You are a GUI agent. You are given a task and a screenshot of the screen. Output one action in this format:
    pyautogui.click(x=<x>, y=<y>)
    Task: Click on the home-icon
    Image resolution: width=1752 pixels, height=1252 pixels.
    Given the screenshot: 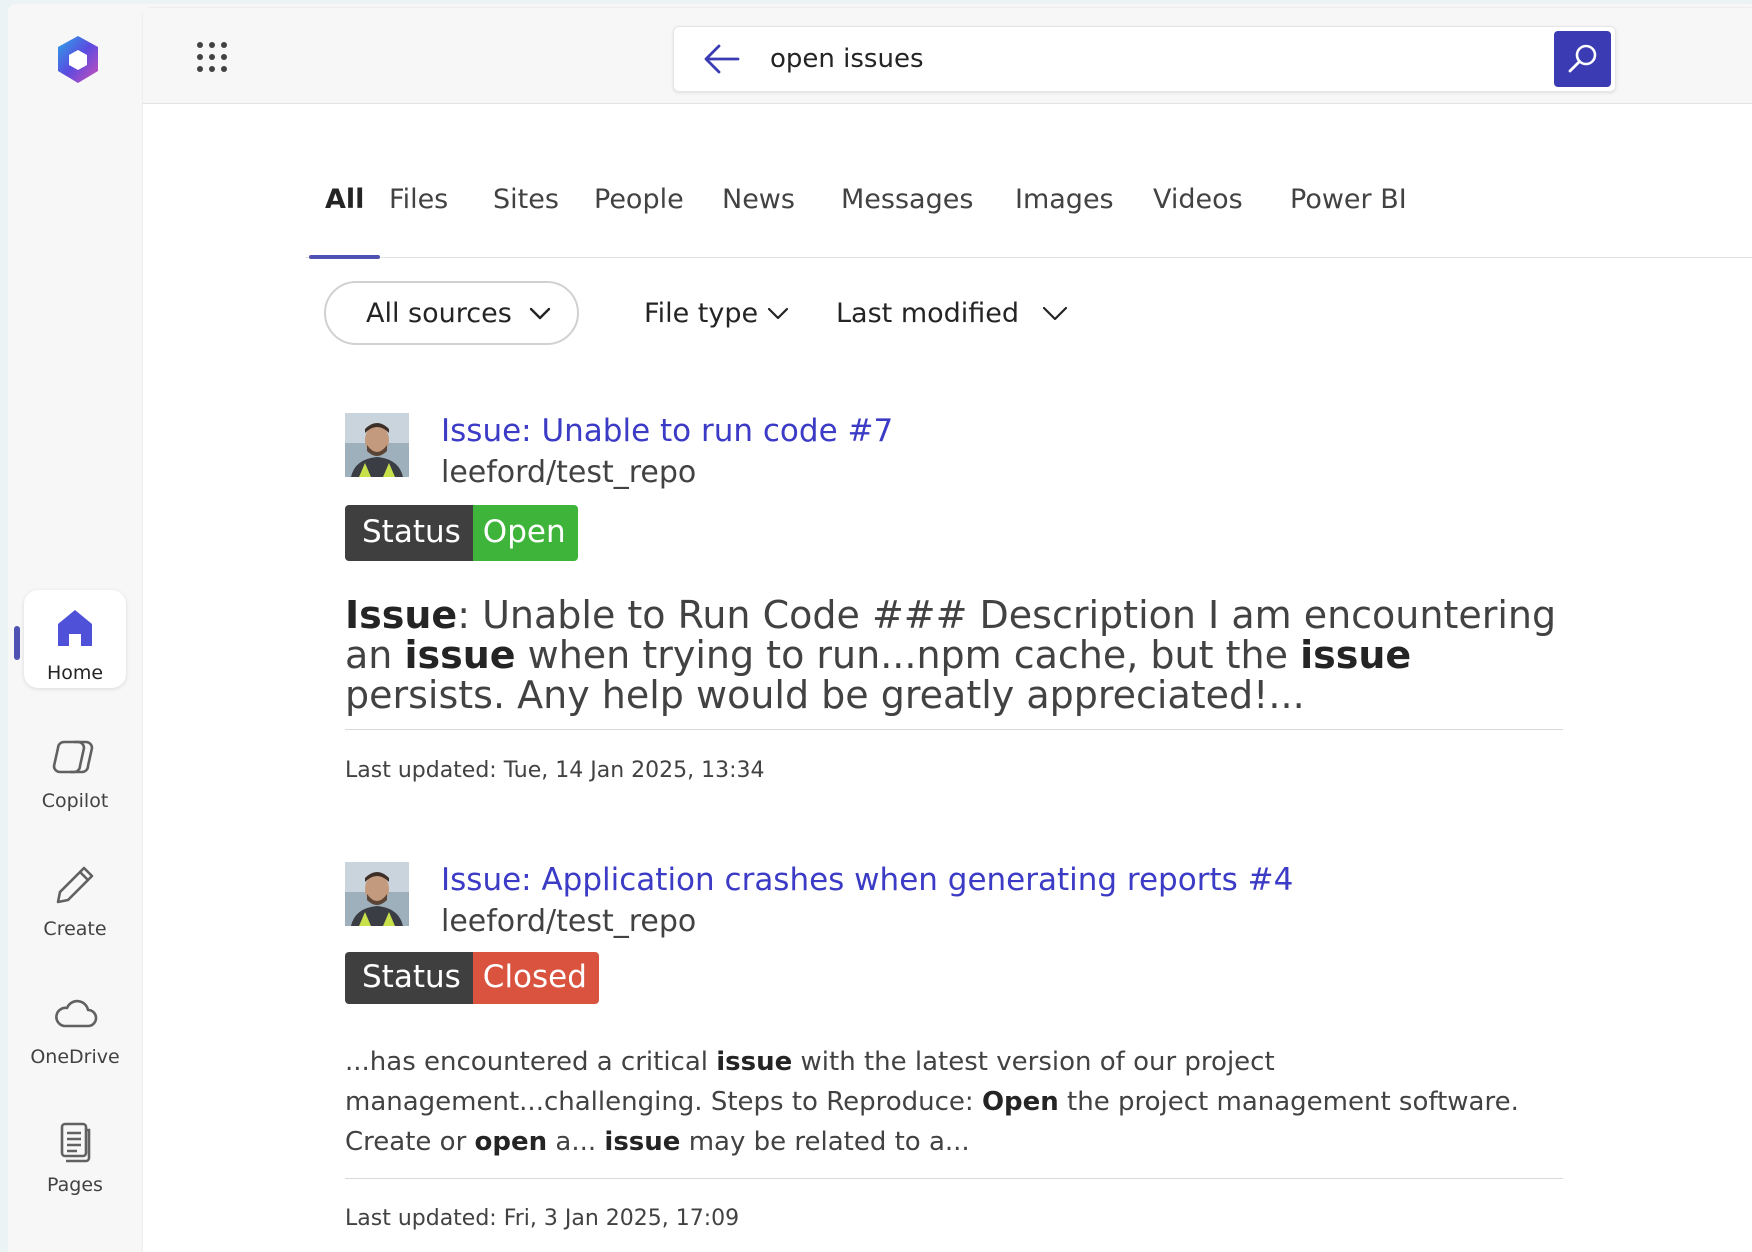 What is the action you would take?
    pyautogui.click(x=75, y=628)
    